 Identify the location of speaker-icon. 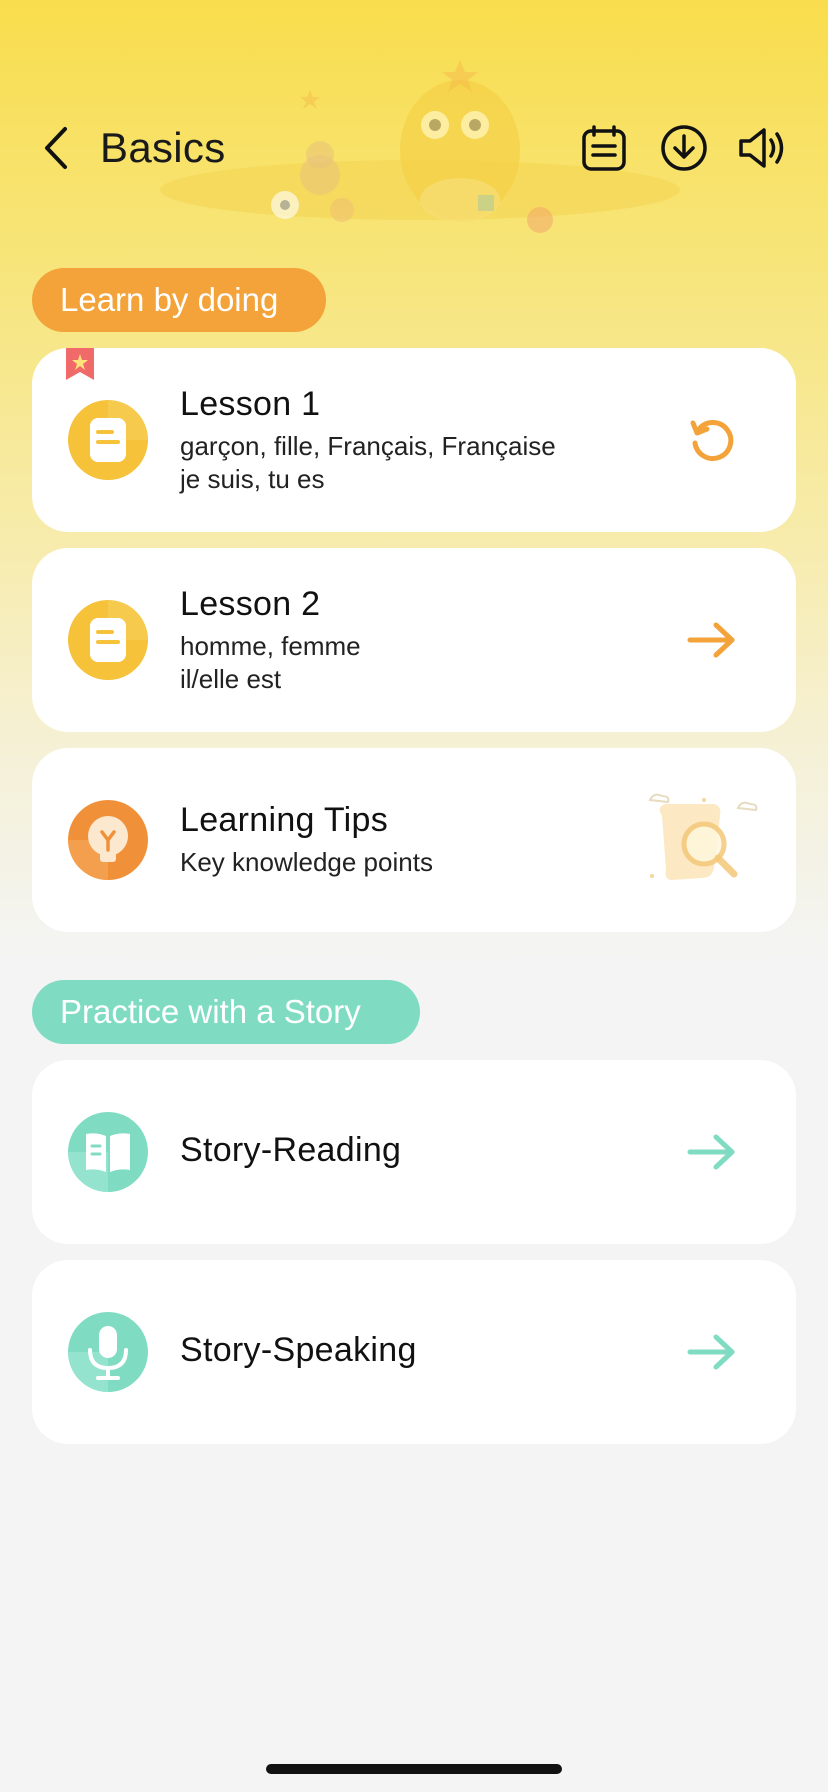
(761, 148).